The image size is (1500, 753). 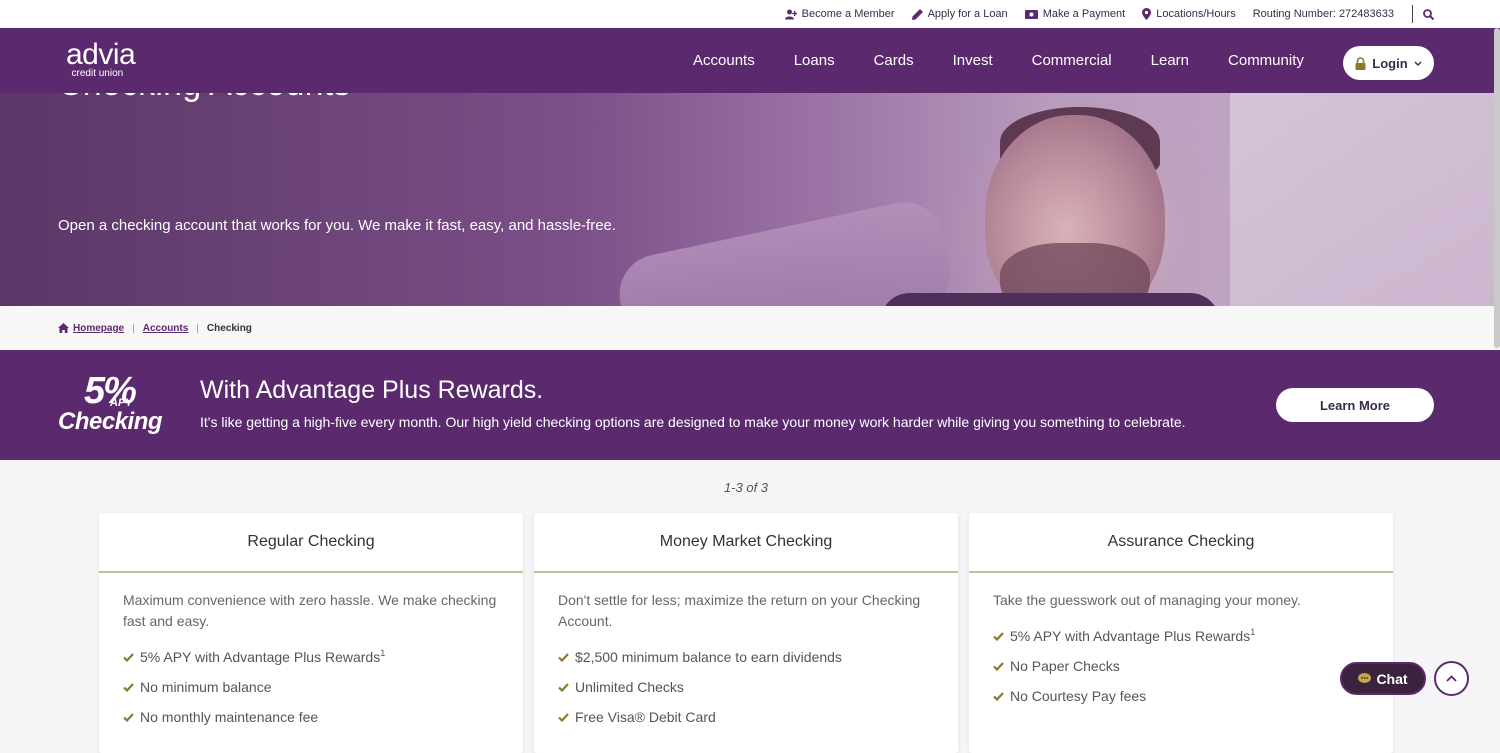 I want to click on feature-item: No Paper Checks, so click(x=1181, y=666).